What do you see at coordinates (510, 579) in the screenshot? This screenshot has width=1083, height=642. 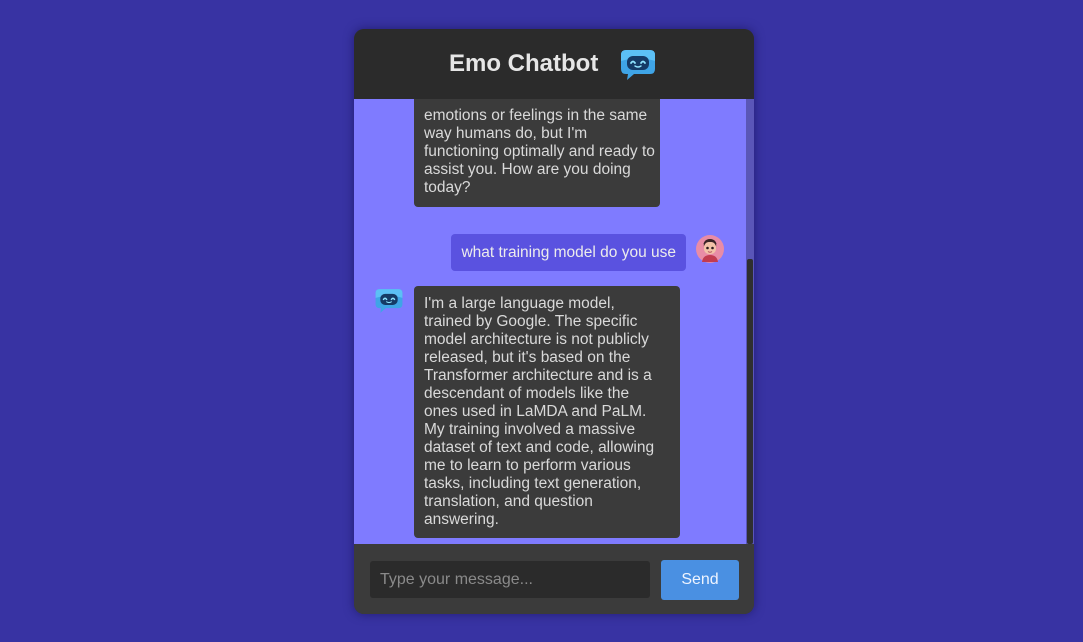 I see `message-input` at bounding box center [510, 579].